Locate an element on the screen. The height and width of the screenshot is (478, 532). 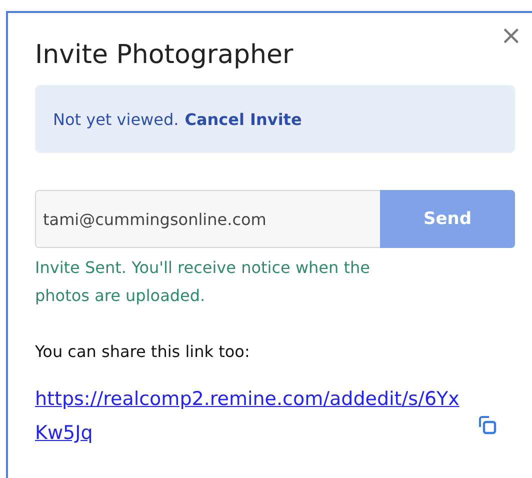
status-text: Not yet viewed. is located at coordinates (116, 119).